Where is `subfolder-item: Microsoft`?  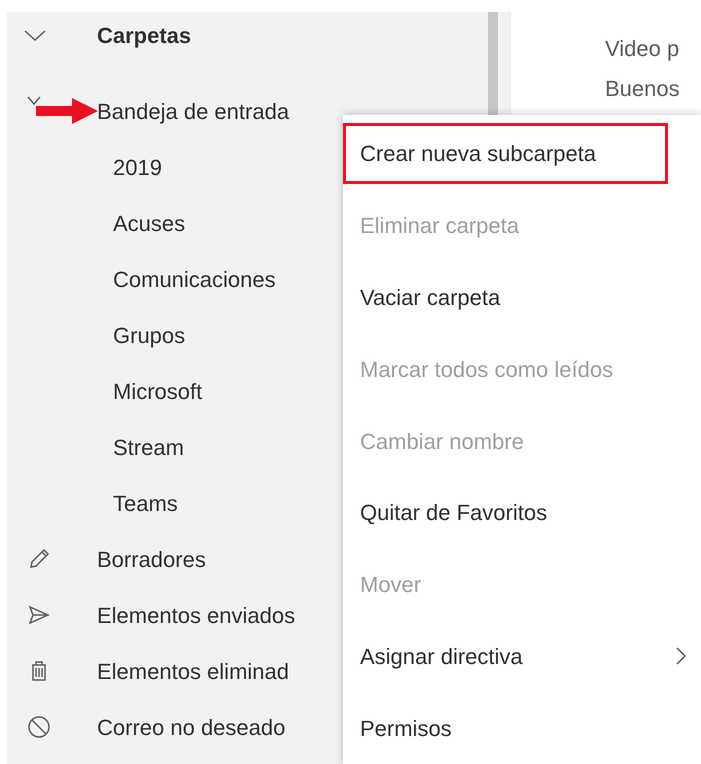
subfolder-item: Microsoft is located at coordinates (157, 391).